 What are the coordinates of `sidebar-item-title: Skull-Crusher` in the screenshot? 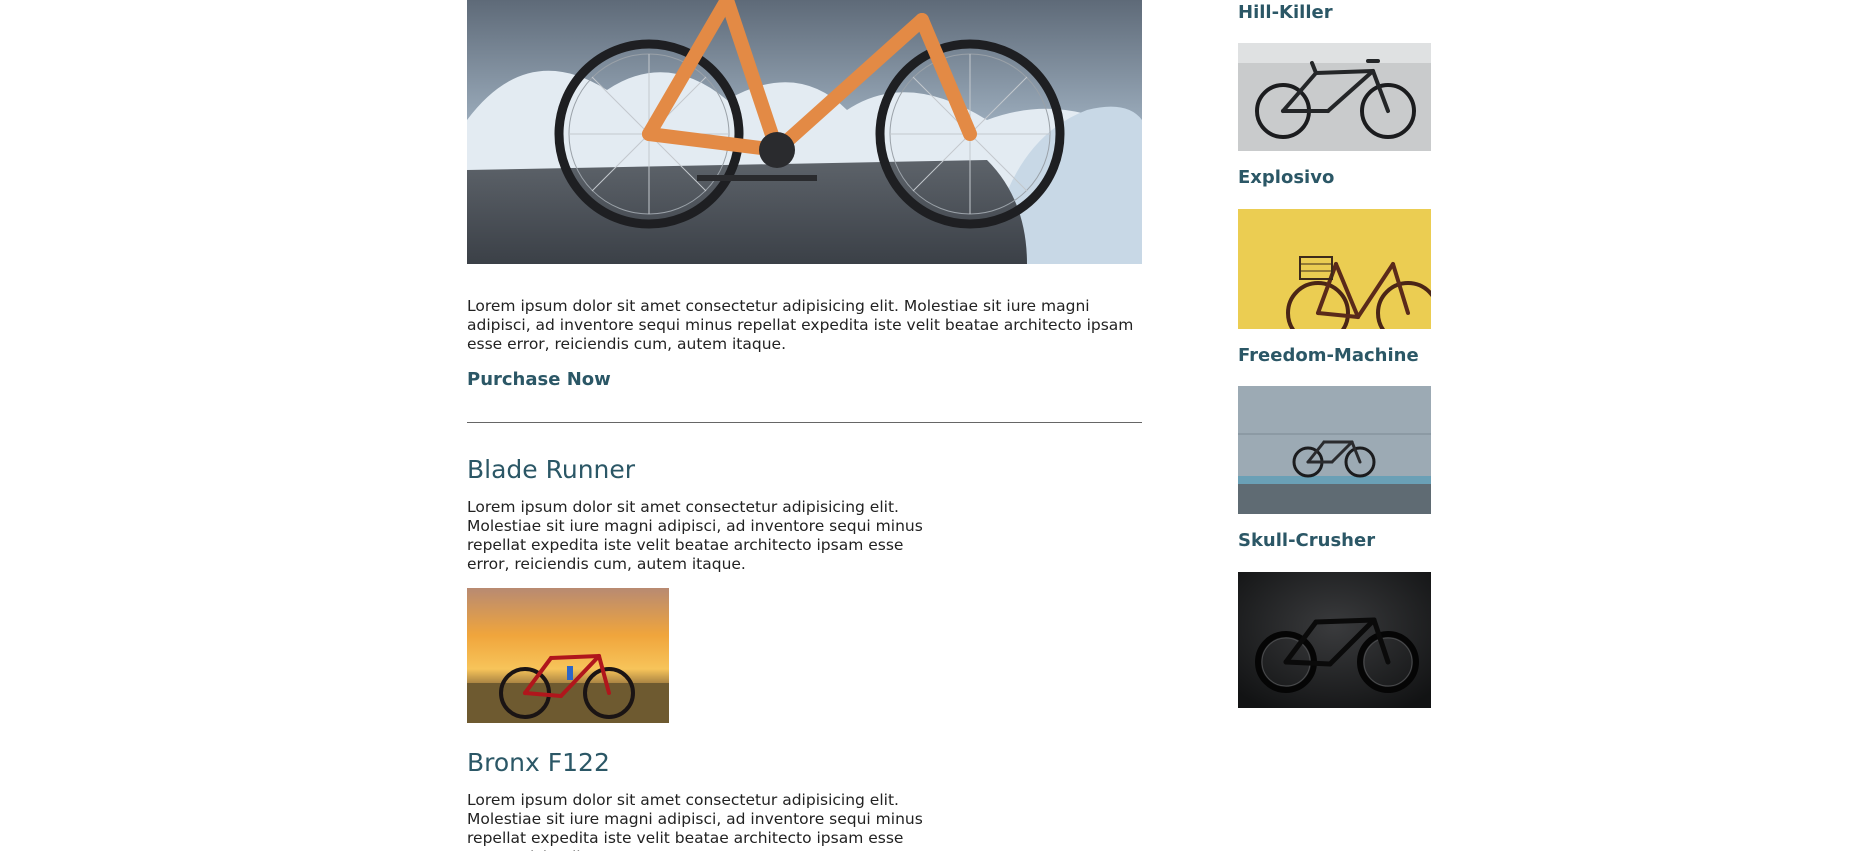 It's located at (1338, 541).